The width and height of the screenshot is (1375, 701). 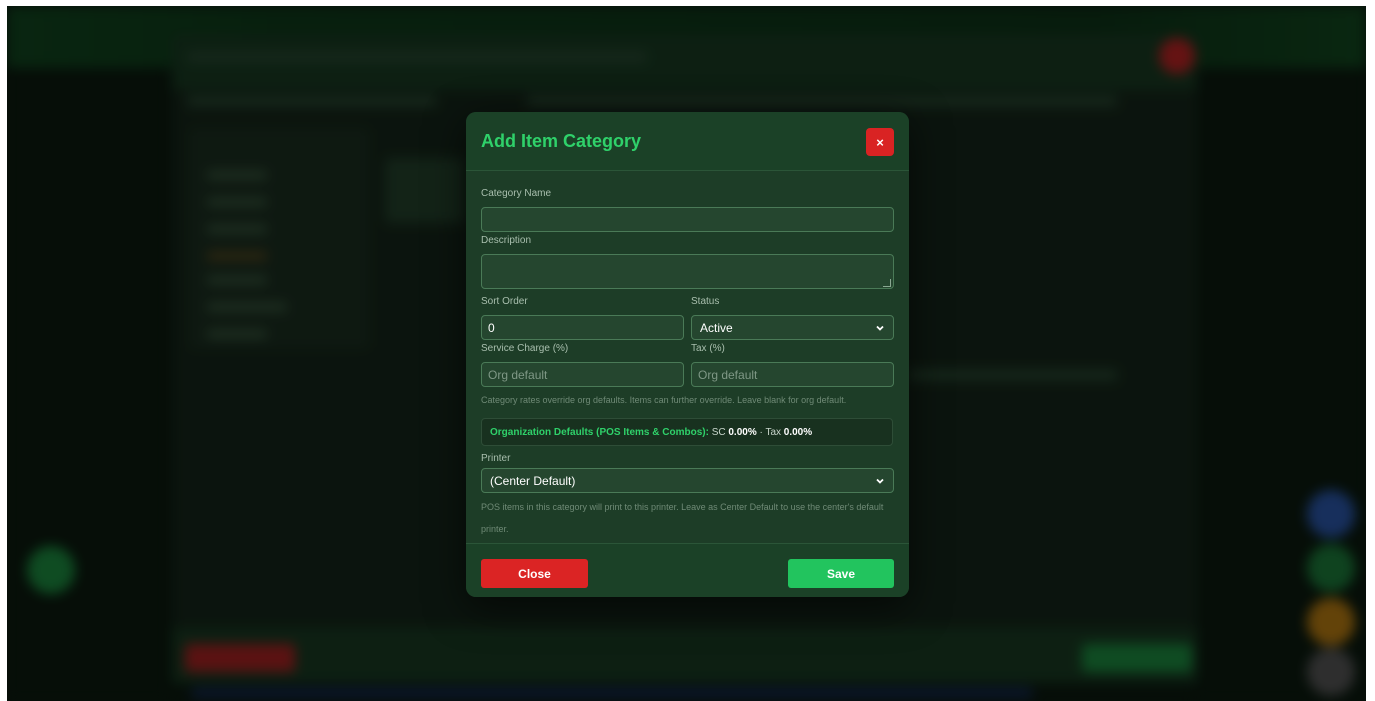 I want to click on description-label: Description, so click(x=506, y=240).